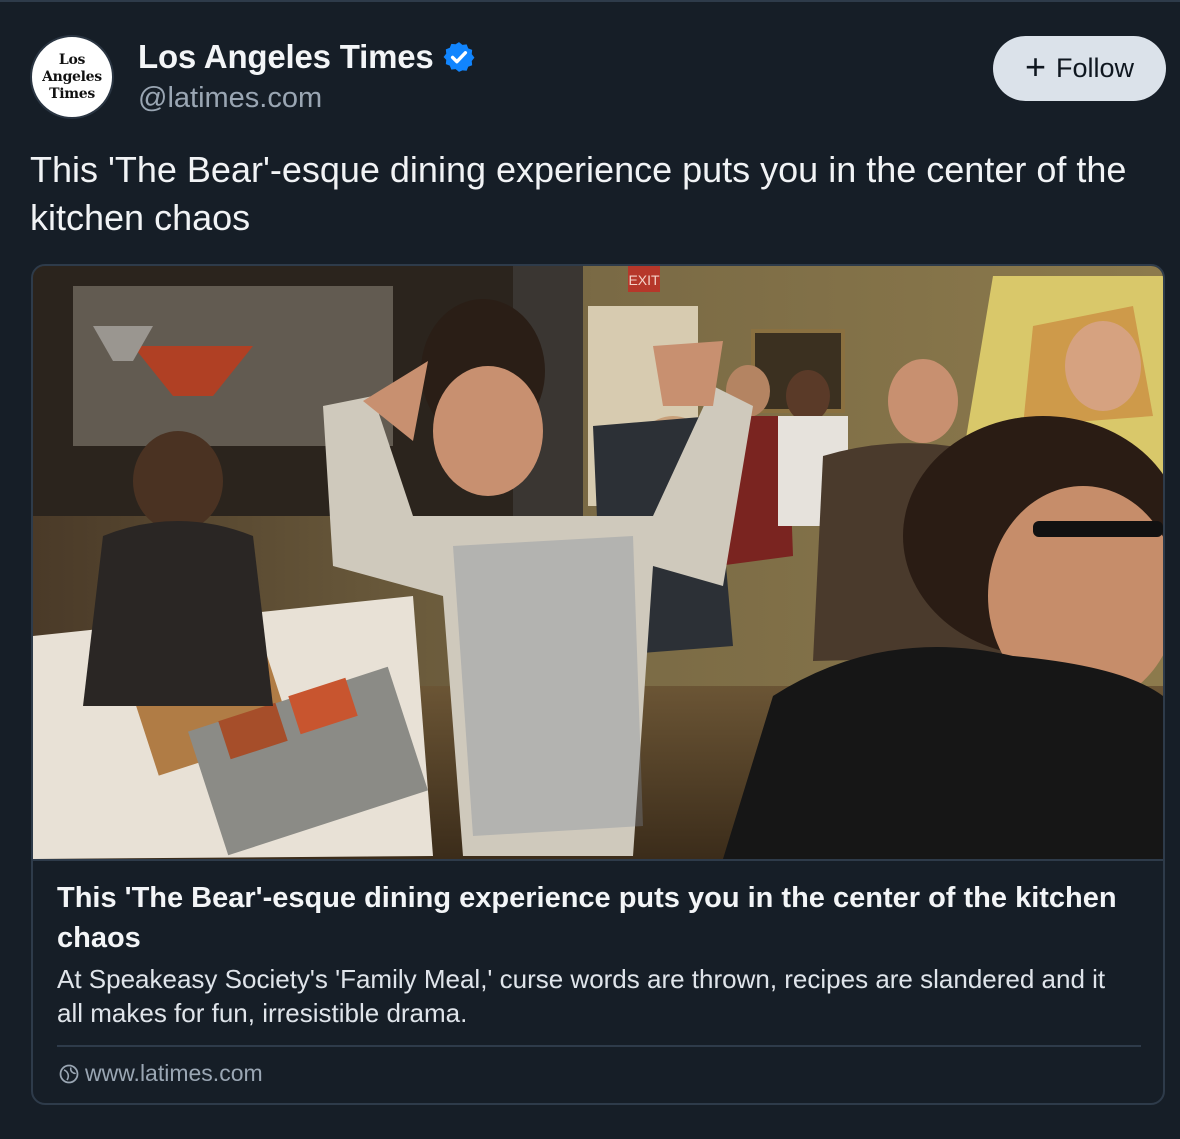  I want to click on follow-button: + Follow, so click(1079, 68).